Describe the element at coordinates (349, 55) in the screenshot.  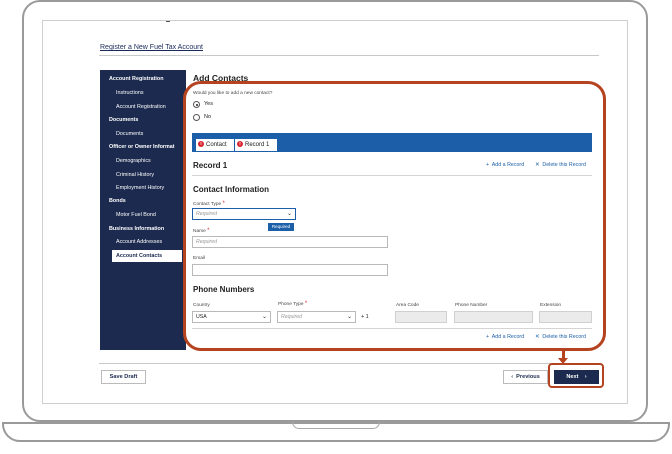
I see `title-divider` at that location.